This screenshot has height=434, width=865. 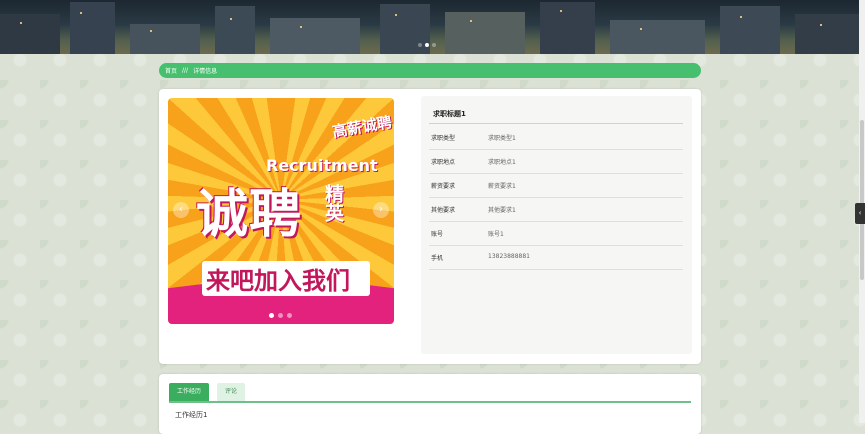 I want to click on recruitment-carousel: 高薪诚聘 Recruitment 诚聘 精英 来吧加入我们 ‹ ›, so click(x=281, y=211).